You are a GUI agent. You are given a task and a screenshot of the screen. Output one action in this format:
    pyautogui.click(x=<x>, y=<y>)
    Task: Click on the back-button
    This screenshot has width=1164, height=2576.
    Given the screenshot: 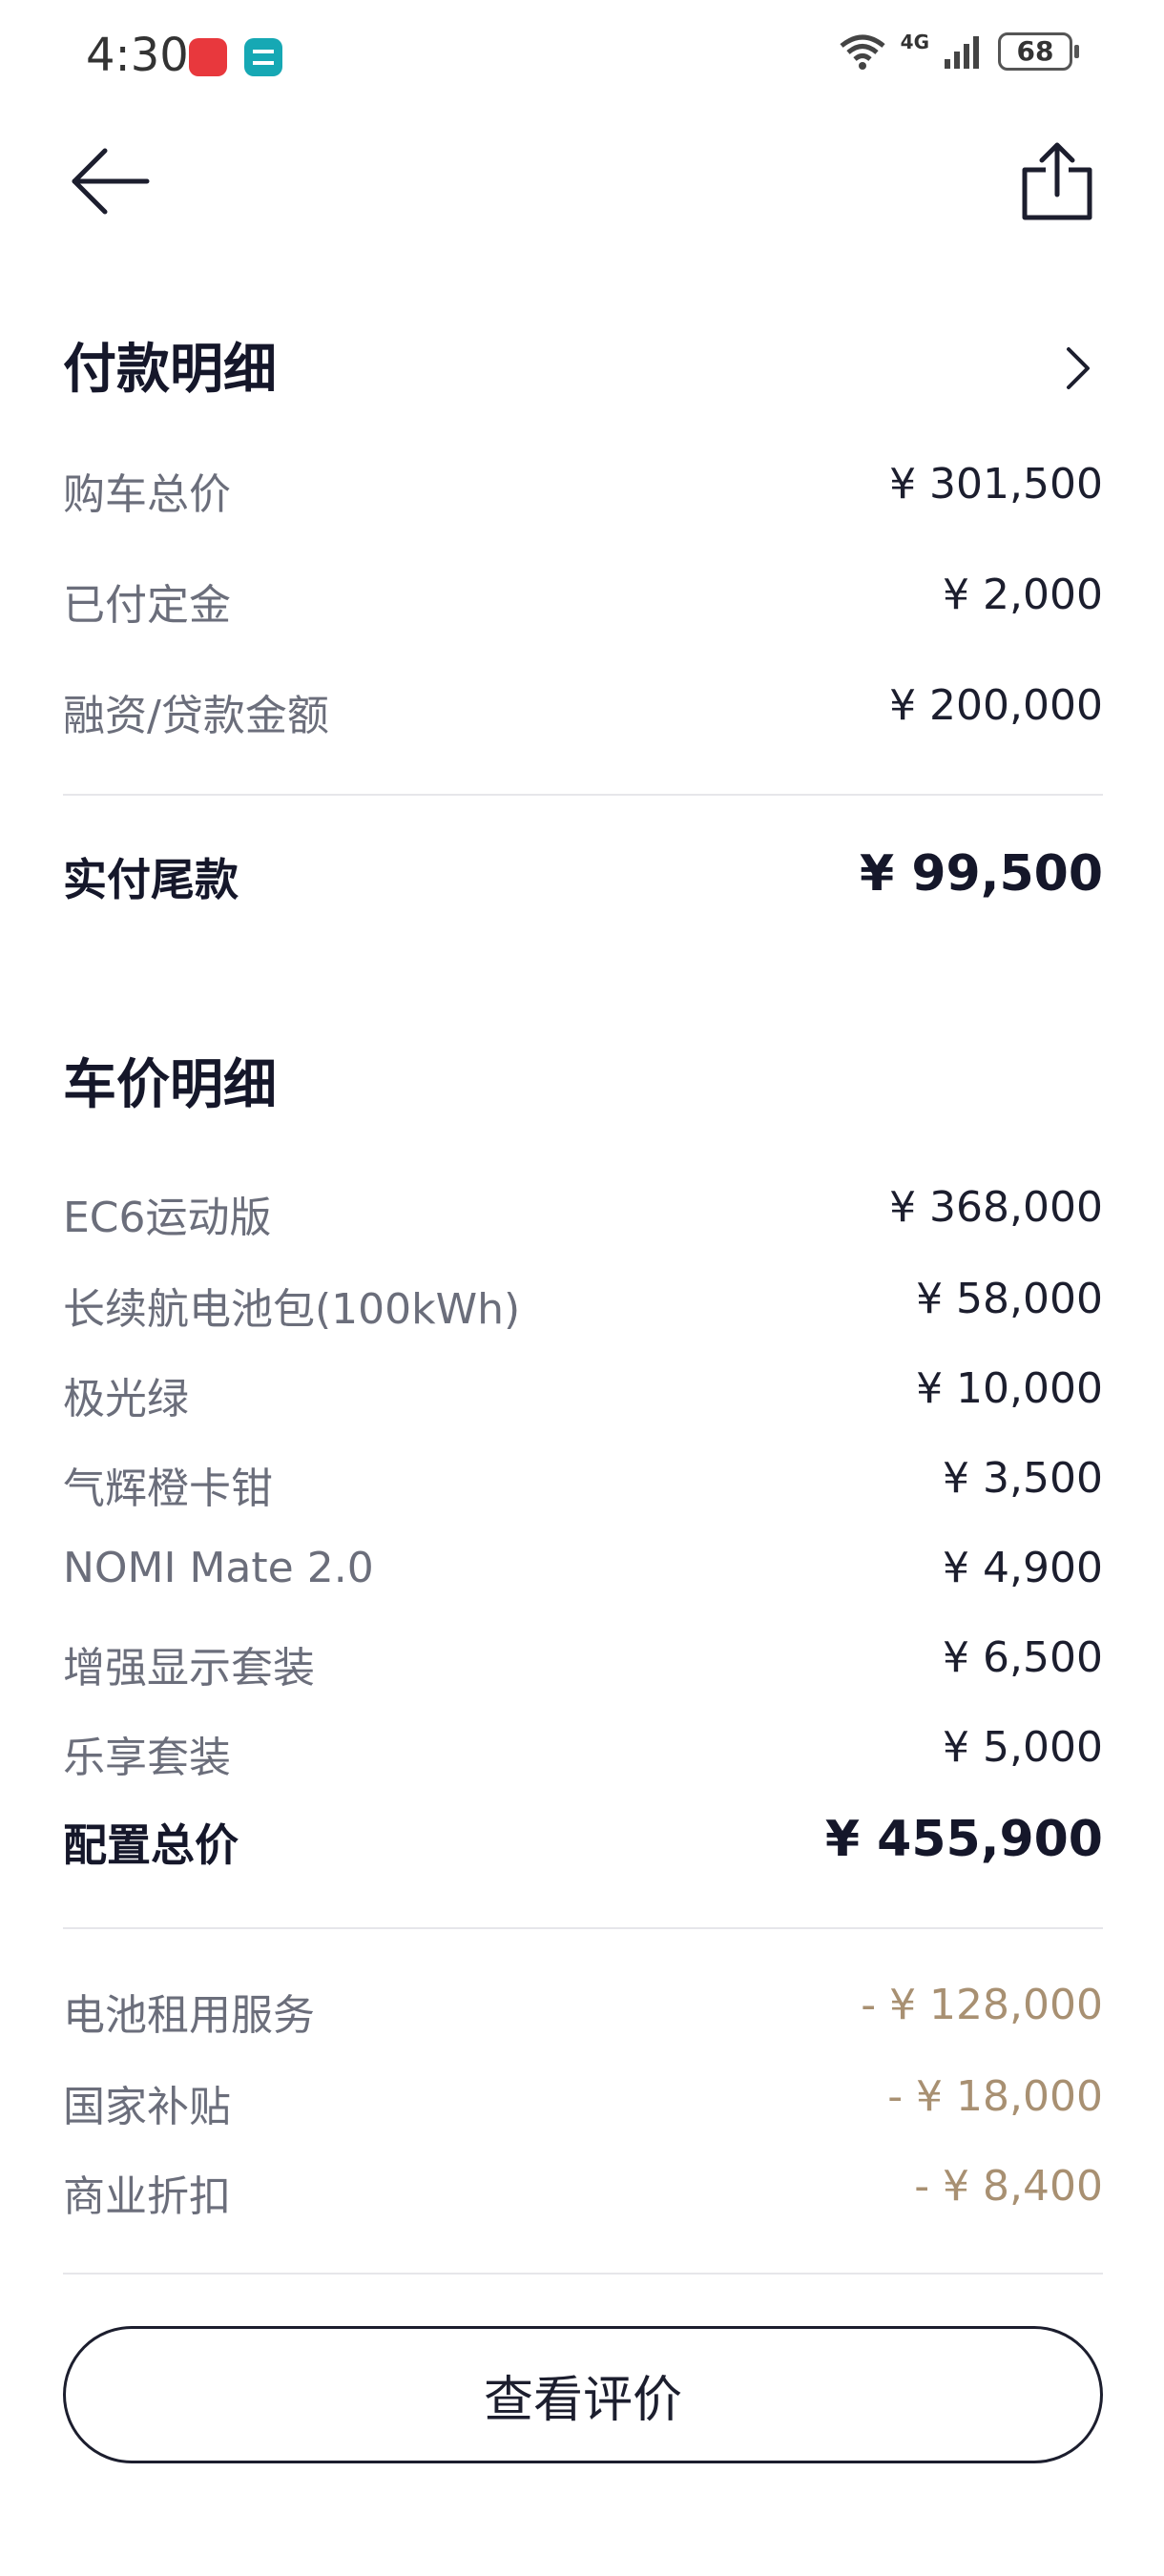 What is the action you would take?
    pyautogui.click(x=110, y=181)
    